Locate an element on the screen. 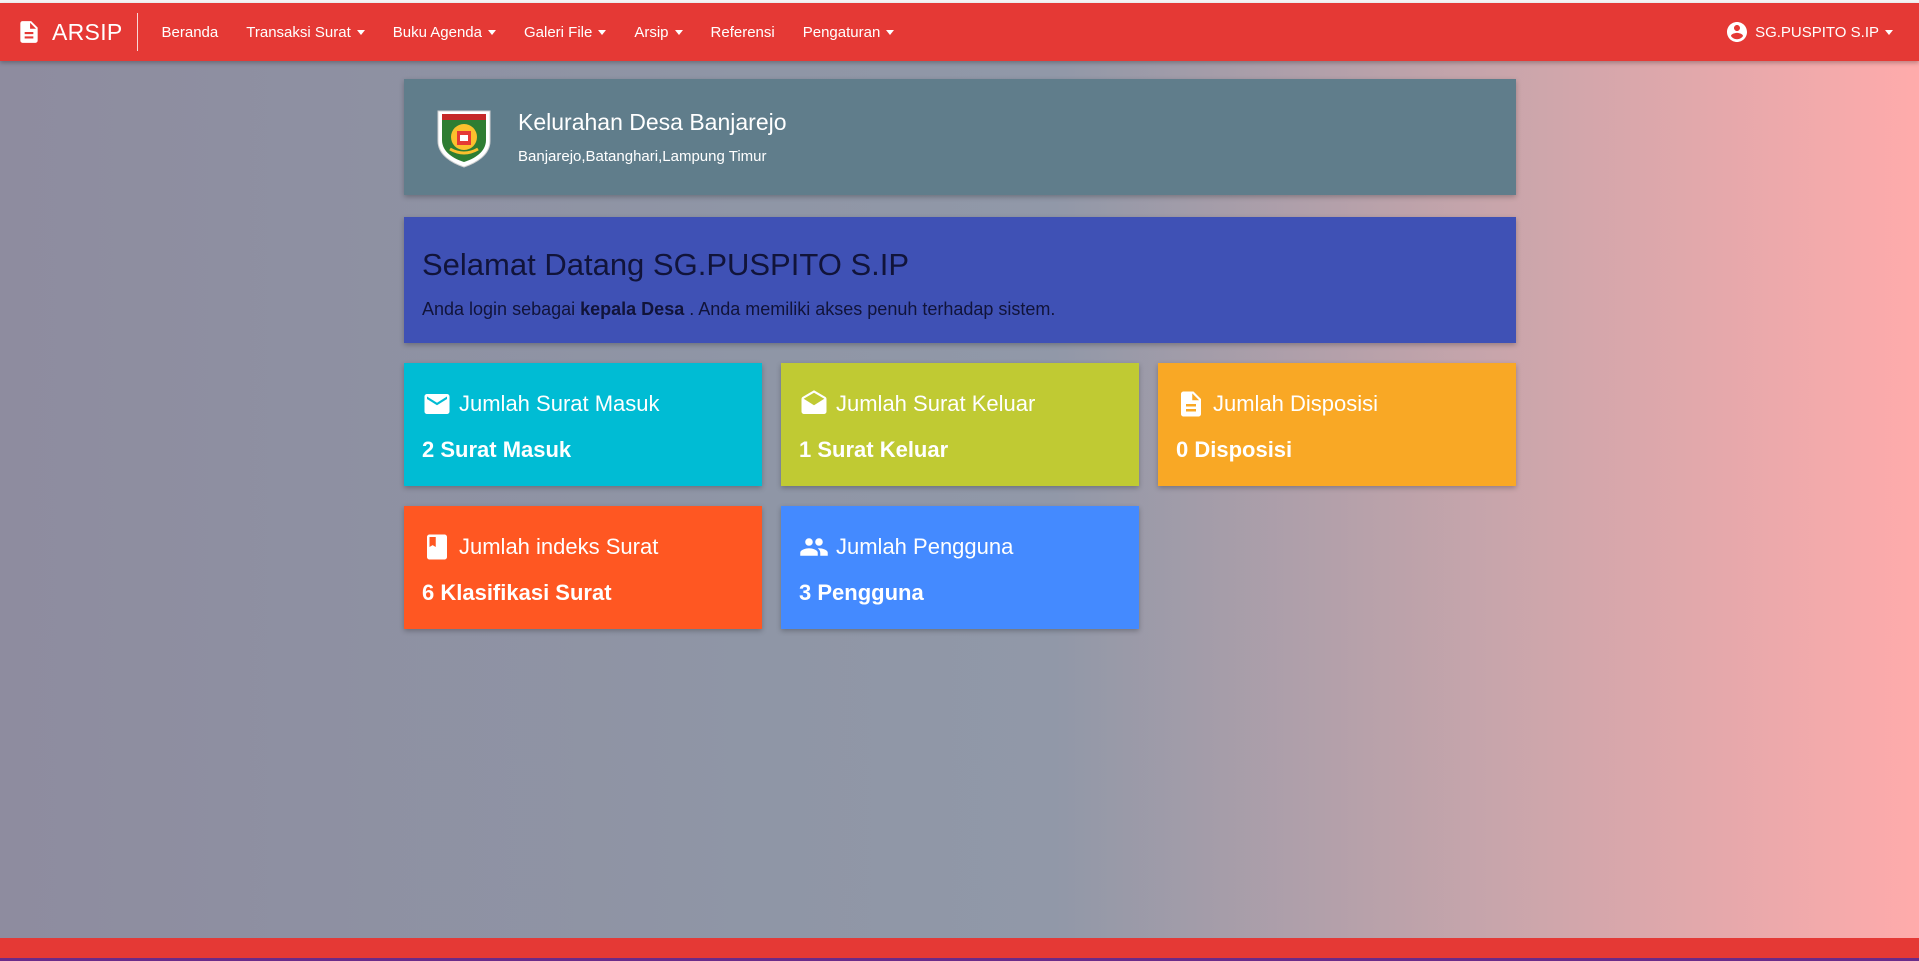 This screenshot has height=961, width=1919. people-icon is located at coordinates (814, 547).